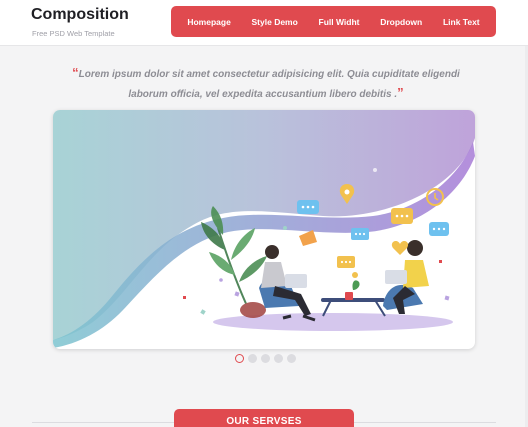 This screenshot has width=528, height=427. Describe the element at coordinates (80, 15) in the screenshot. I see `site-logo: Composition` at that location.